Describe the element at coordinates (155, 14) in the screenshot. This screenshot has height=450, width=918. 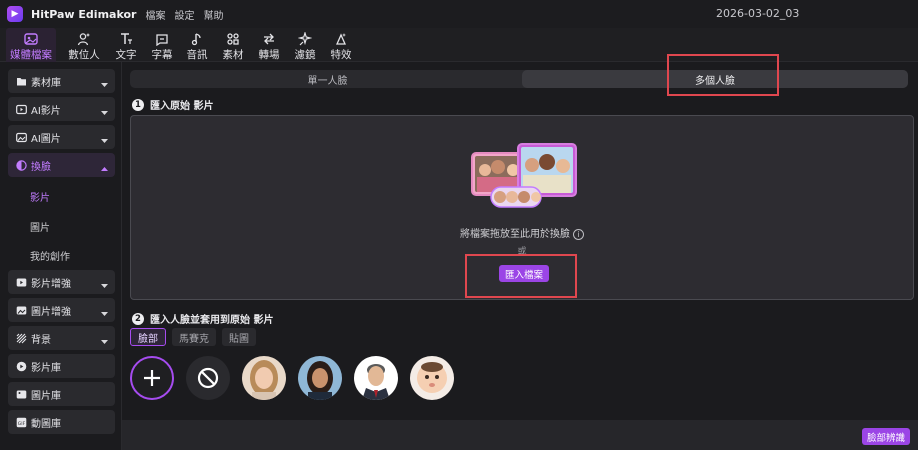
I see `menu-file: 檔案` at that location.